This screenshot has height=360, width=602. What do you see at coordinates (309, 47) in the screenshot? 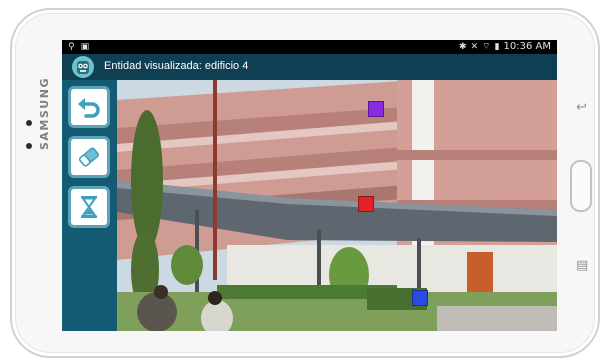
I see `status-bar: ⚲ ▣ ✱ ✕ ⌔ ▮ 10:36 AM` at bounding box center [309, 47].